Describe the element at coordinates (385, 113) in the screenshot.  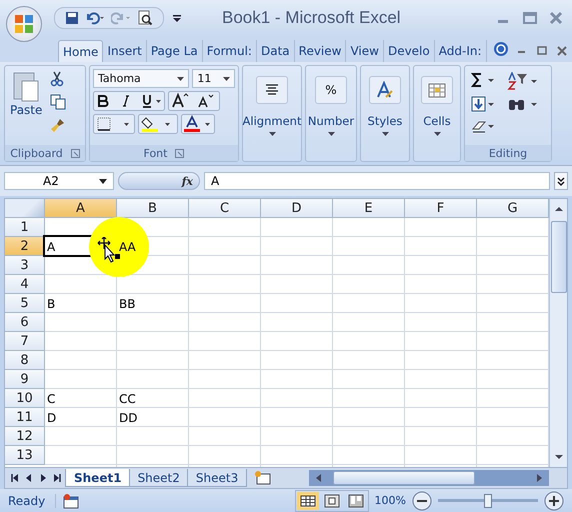
I see `ribbon-group-button: Styles` at that location.